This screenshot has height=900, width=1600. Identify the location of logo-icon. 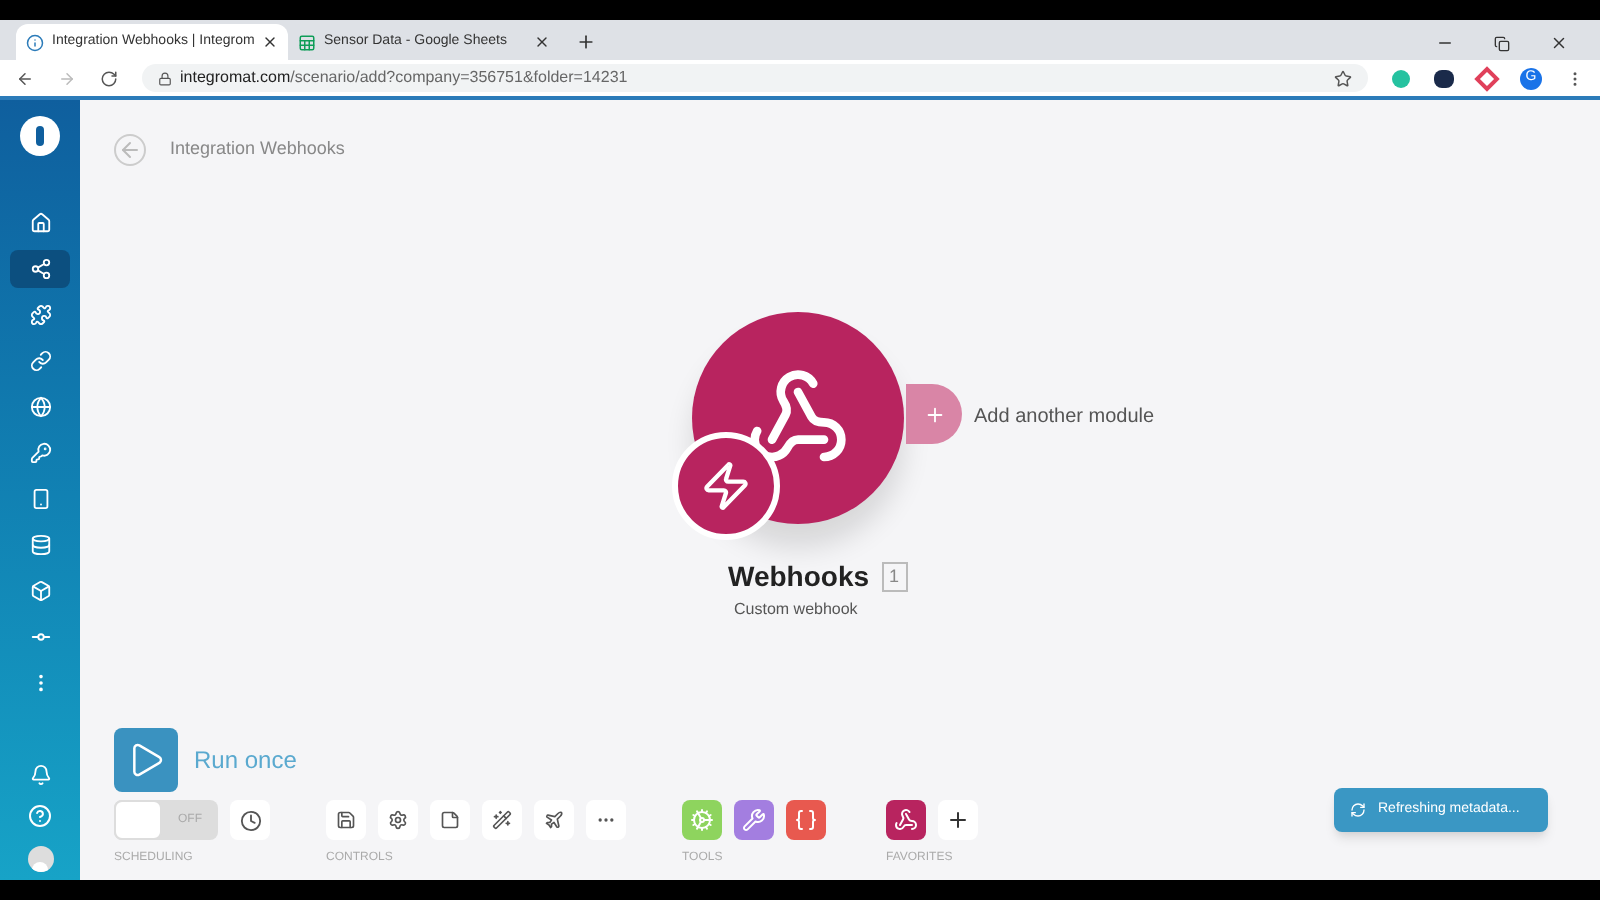
(40, 136).